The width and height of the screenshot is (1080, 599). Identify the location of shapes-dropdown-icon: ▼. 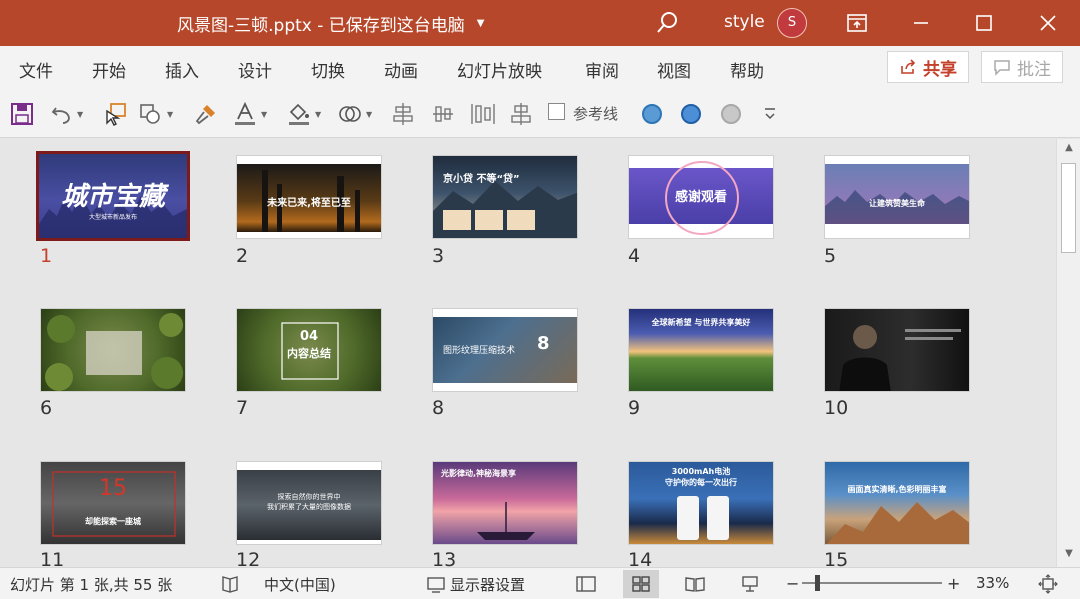
(170, 114).